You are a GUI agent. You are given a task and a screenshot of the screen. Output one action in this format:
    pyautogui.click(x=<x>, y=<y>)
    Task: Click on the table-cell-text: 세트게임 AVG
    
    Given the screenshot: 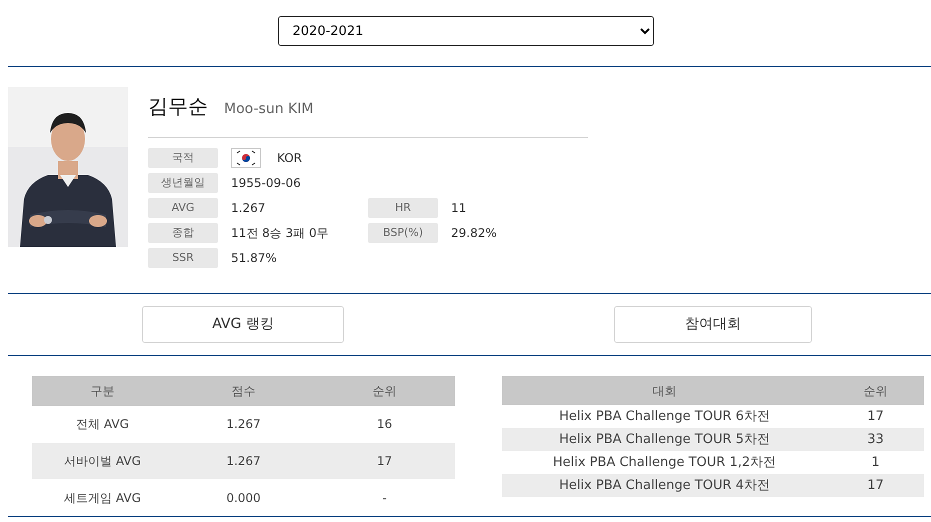 What is the action you would take?
    pyautogui.click(x=102, y=498)
    